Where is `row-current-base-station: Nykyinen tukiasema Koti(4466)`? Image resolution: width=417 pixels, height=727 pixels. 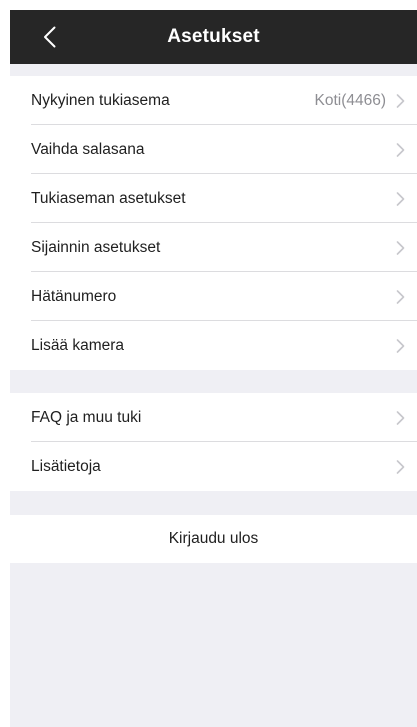
row-current-base-station: Nykyinen tukiasema Koti(4466) is located at coordinates (213, 100).